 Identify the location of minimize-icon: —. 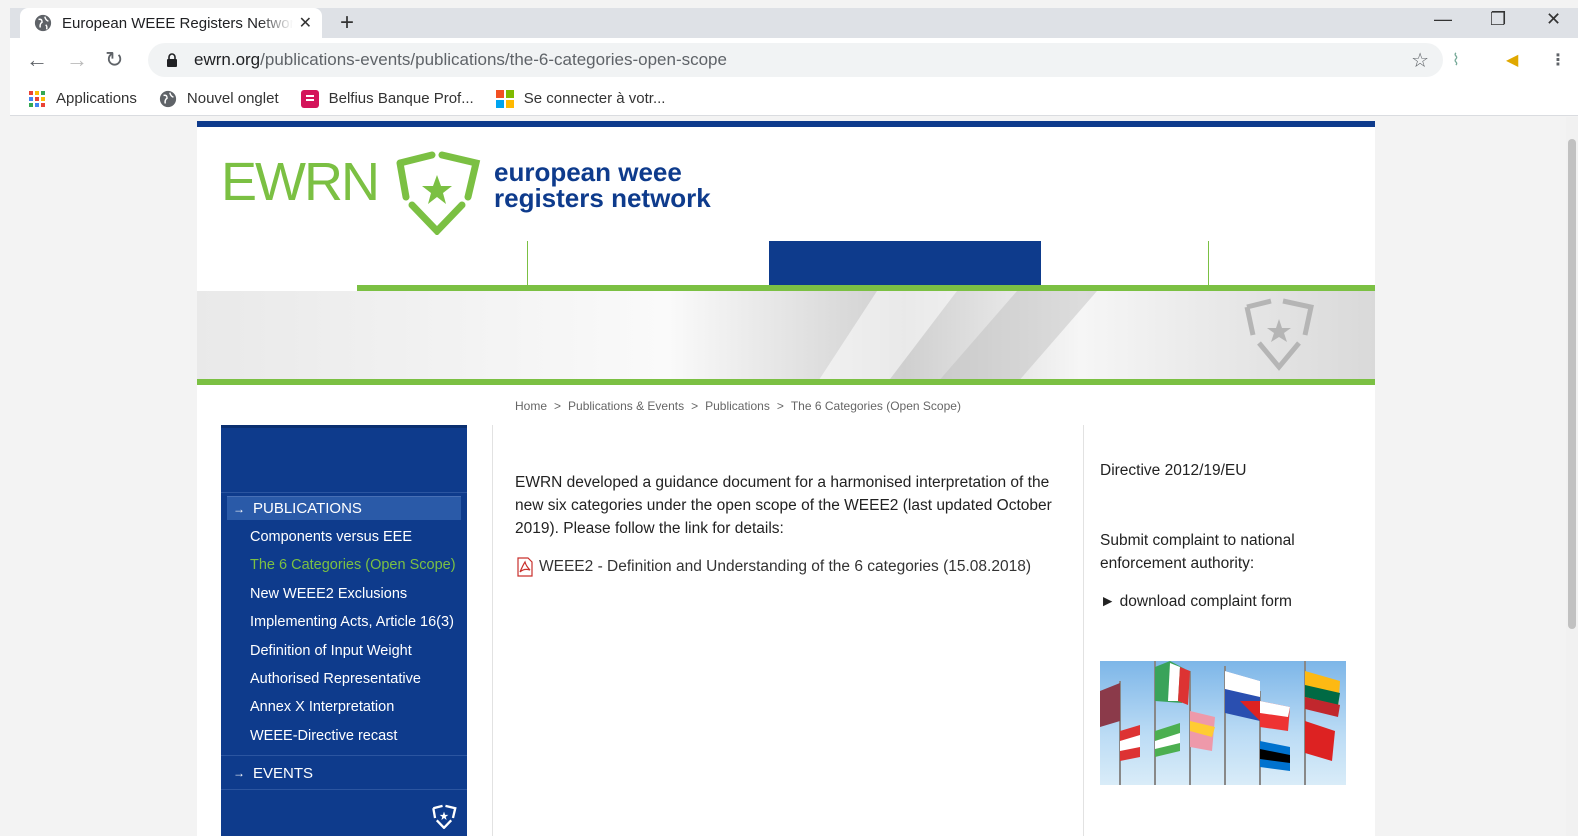
(1443, 19).